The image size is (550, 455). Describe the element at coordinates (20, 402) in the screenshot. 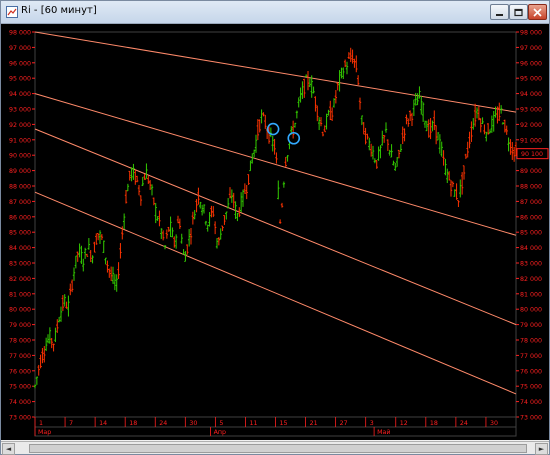

I see `y-tick-label-left: 74 000` at that location.